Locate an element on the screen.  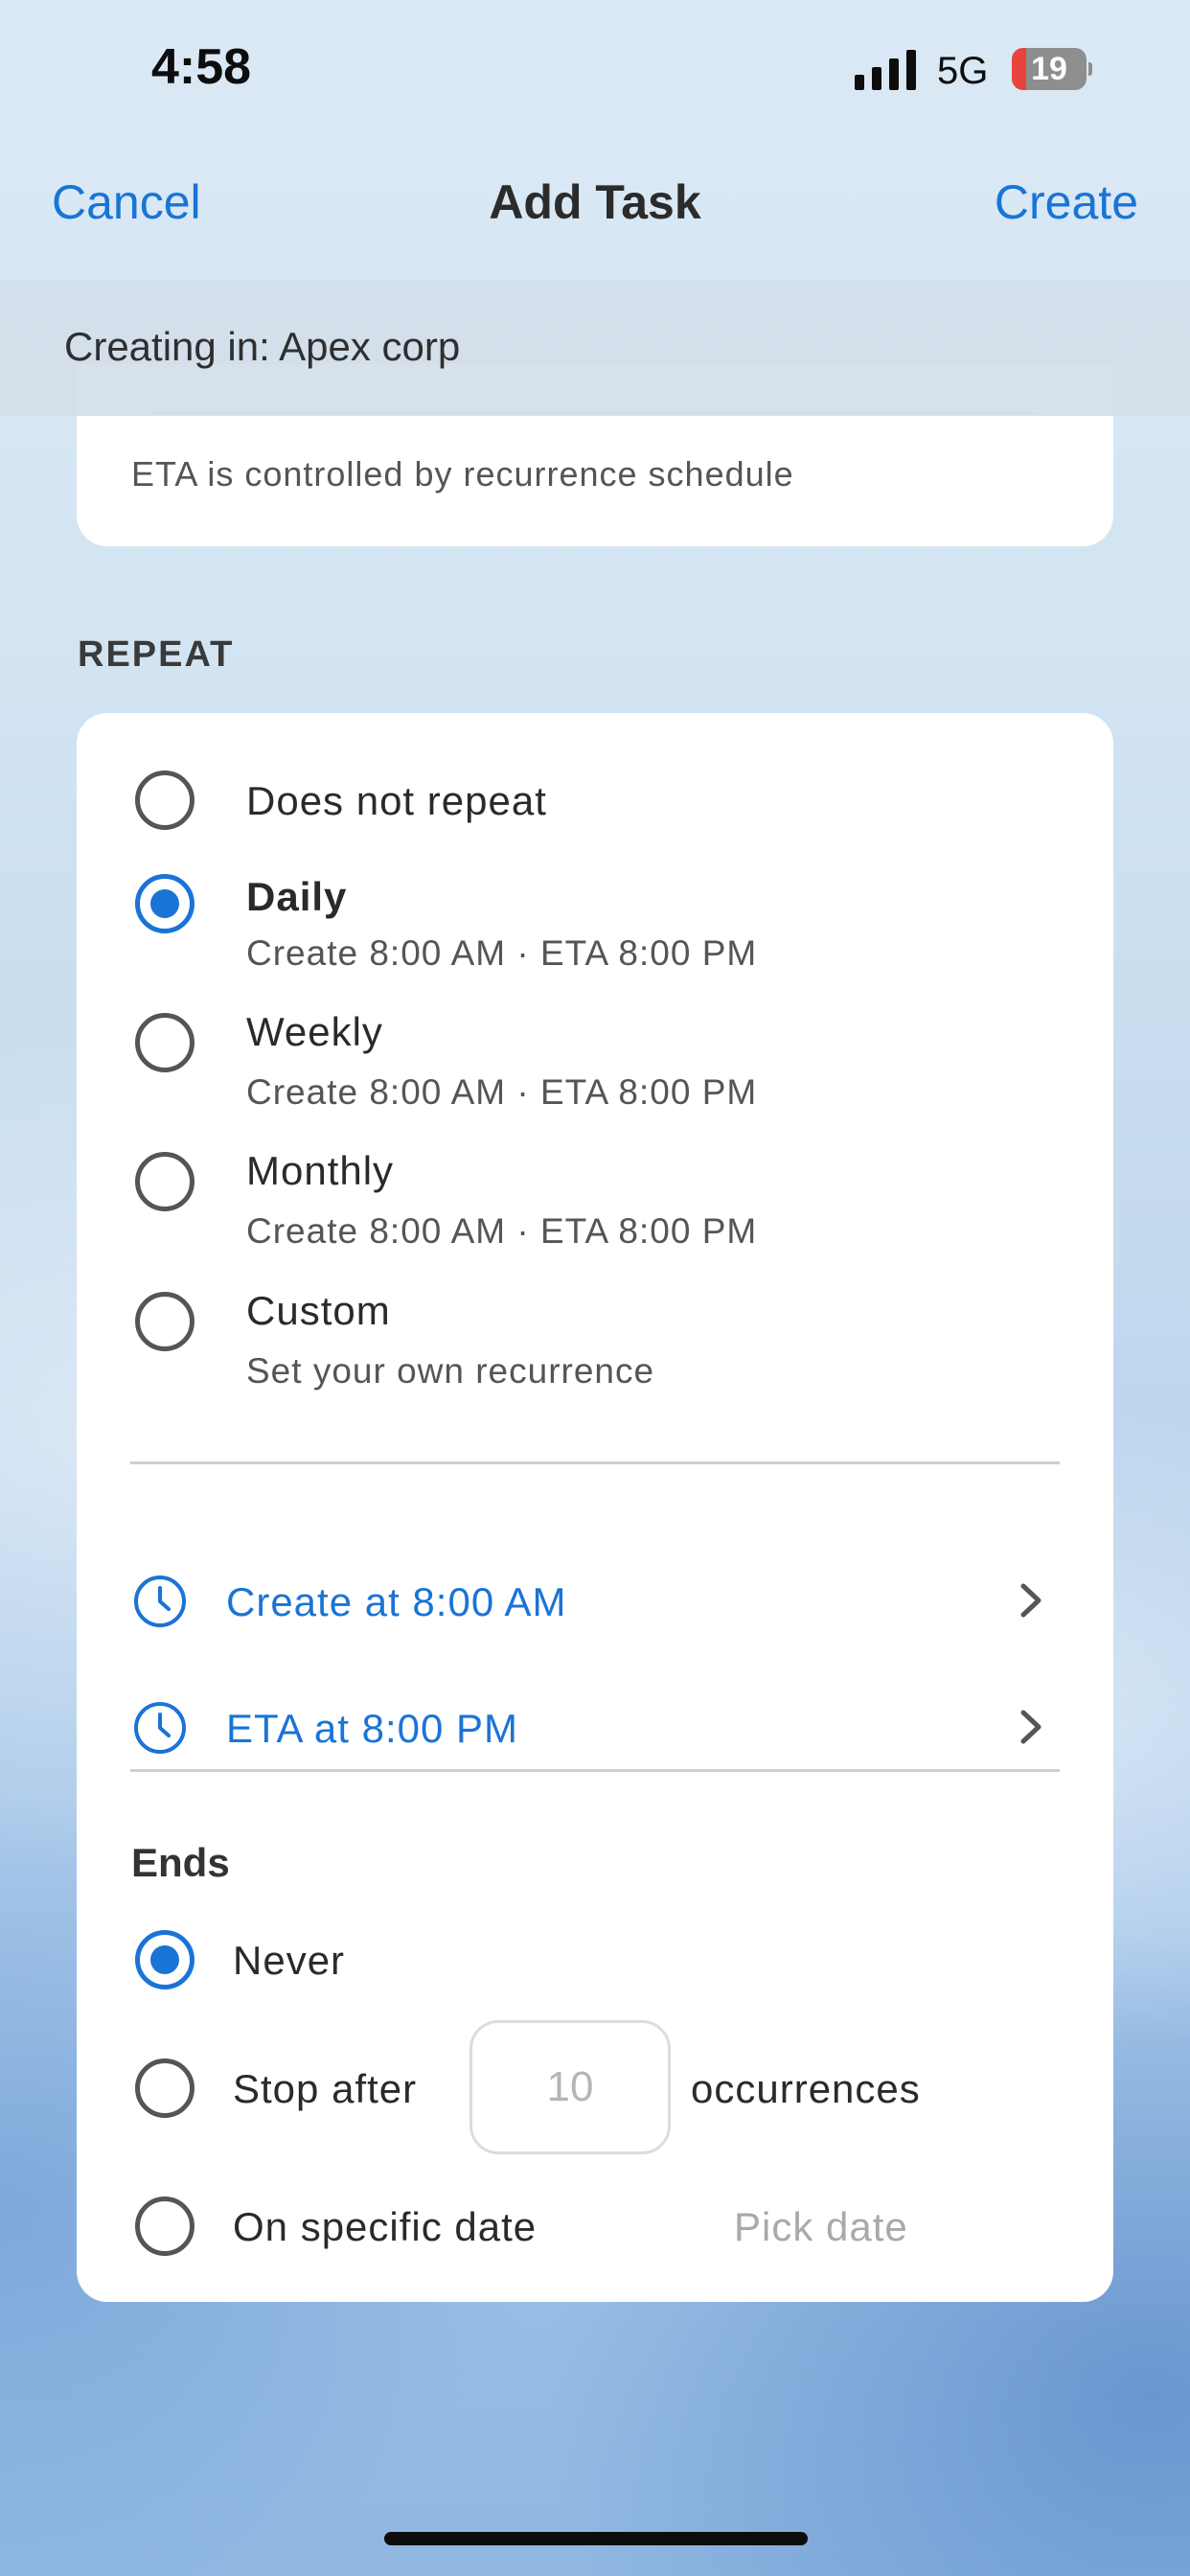
repeat-option-subtitle: Set your own recurrence is located at coordinates (451, 1371).